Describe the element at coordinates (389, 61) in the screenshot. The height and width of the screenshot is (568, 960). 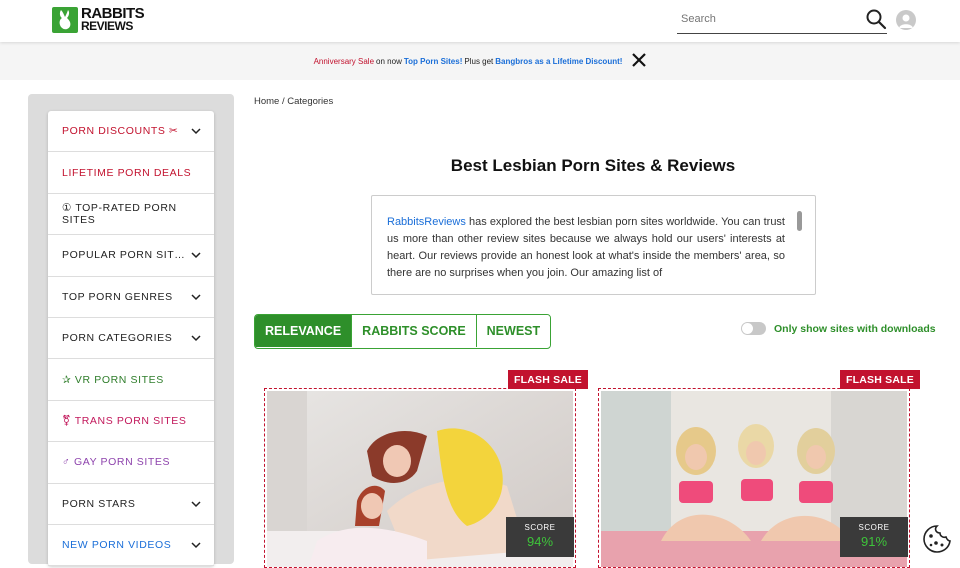
I see `promo-text: on now` at that location.